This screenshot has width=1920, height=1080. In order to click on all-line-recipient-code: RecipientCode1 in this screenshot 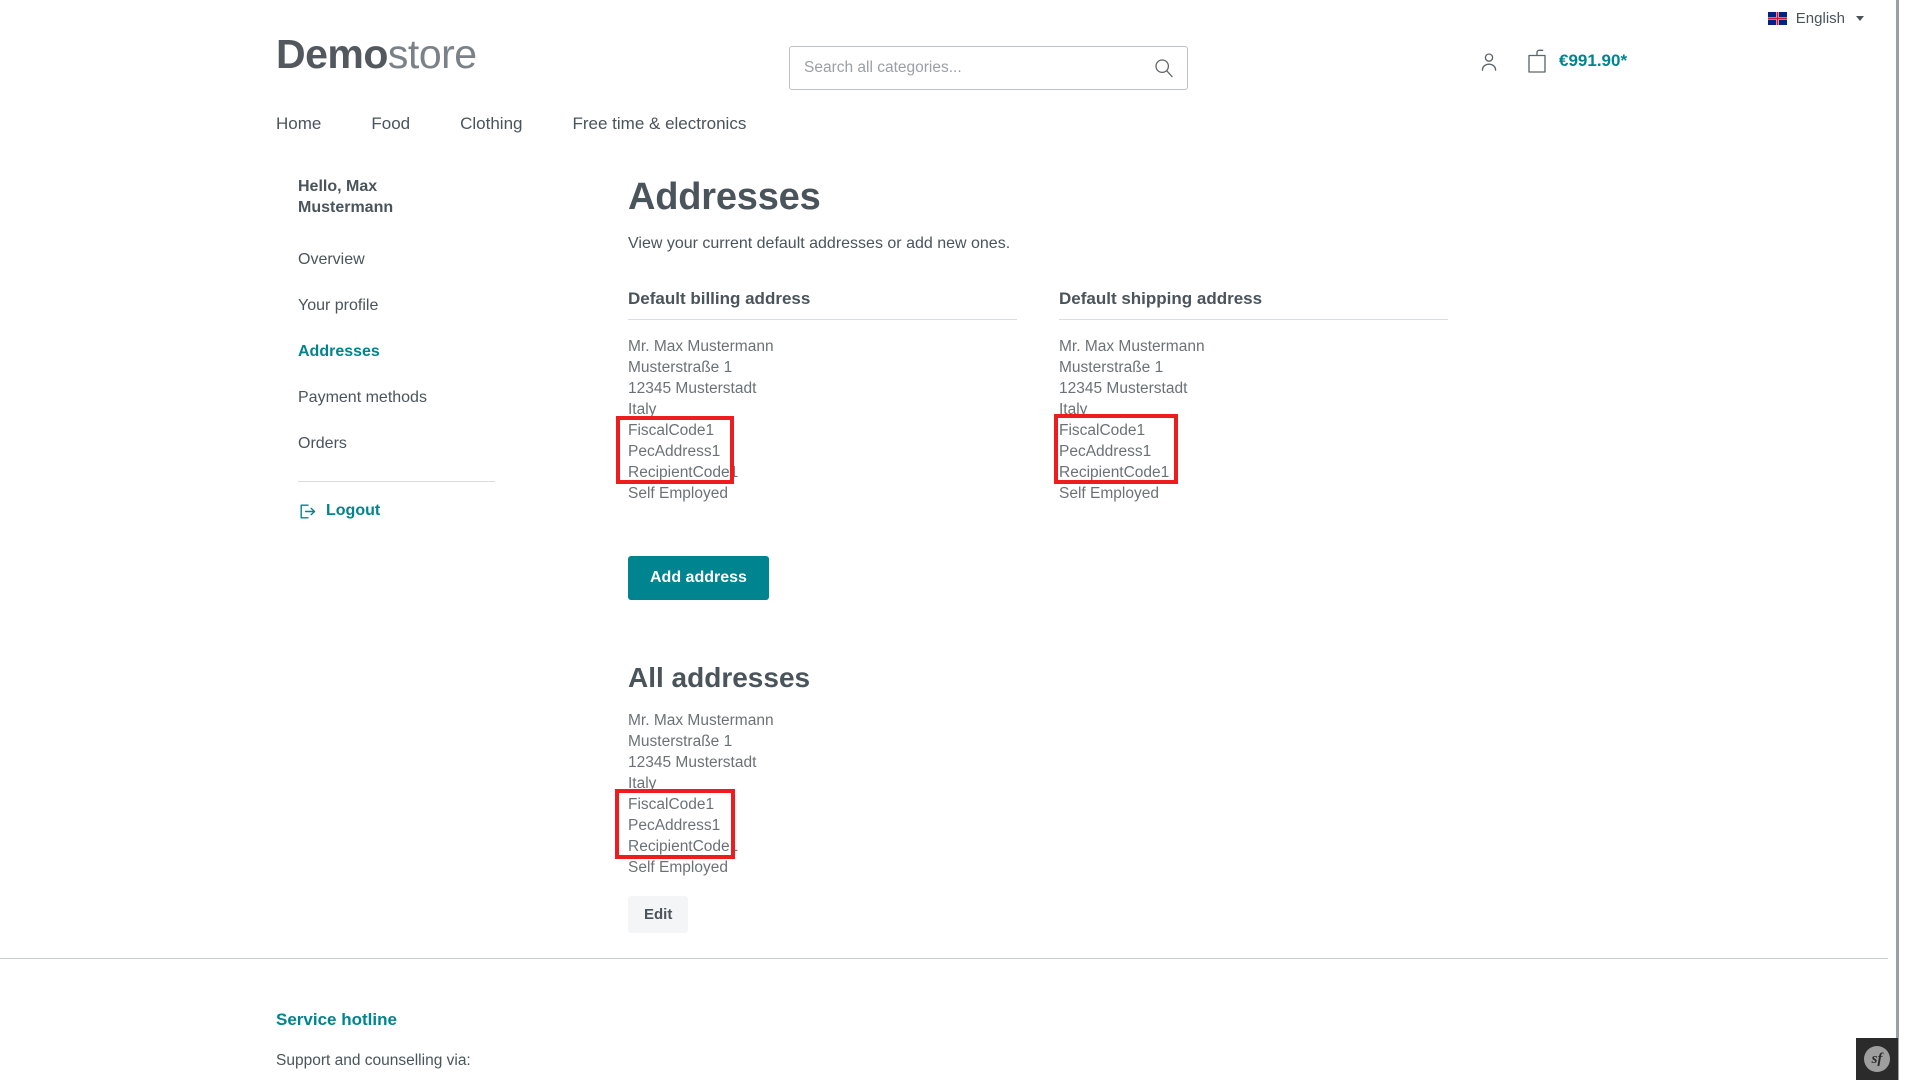, I will do `click(683, 846)`.